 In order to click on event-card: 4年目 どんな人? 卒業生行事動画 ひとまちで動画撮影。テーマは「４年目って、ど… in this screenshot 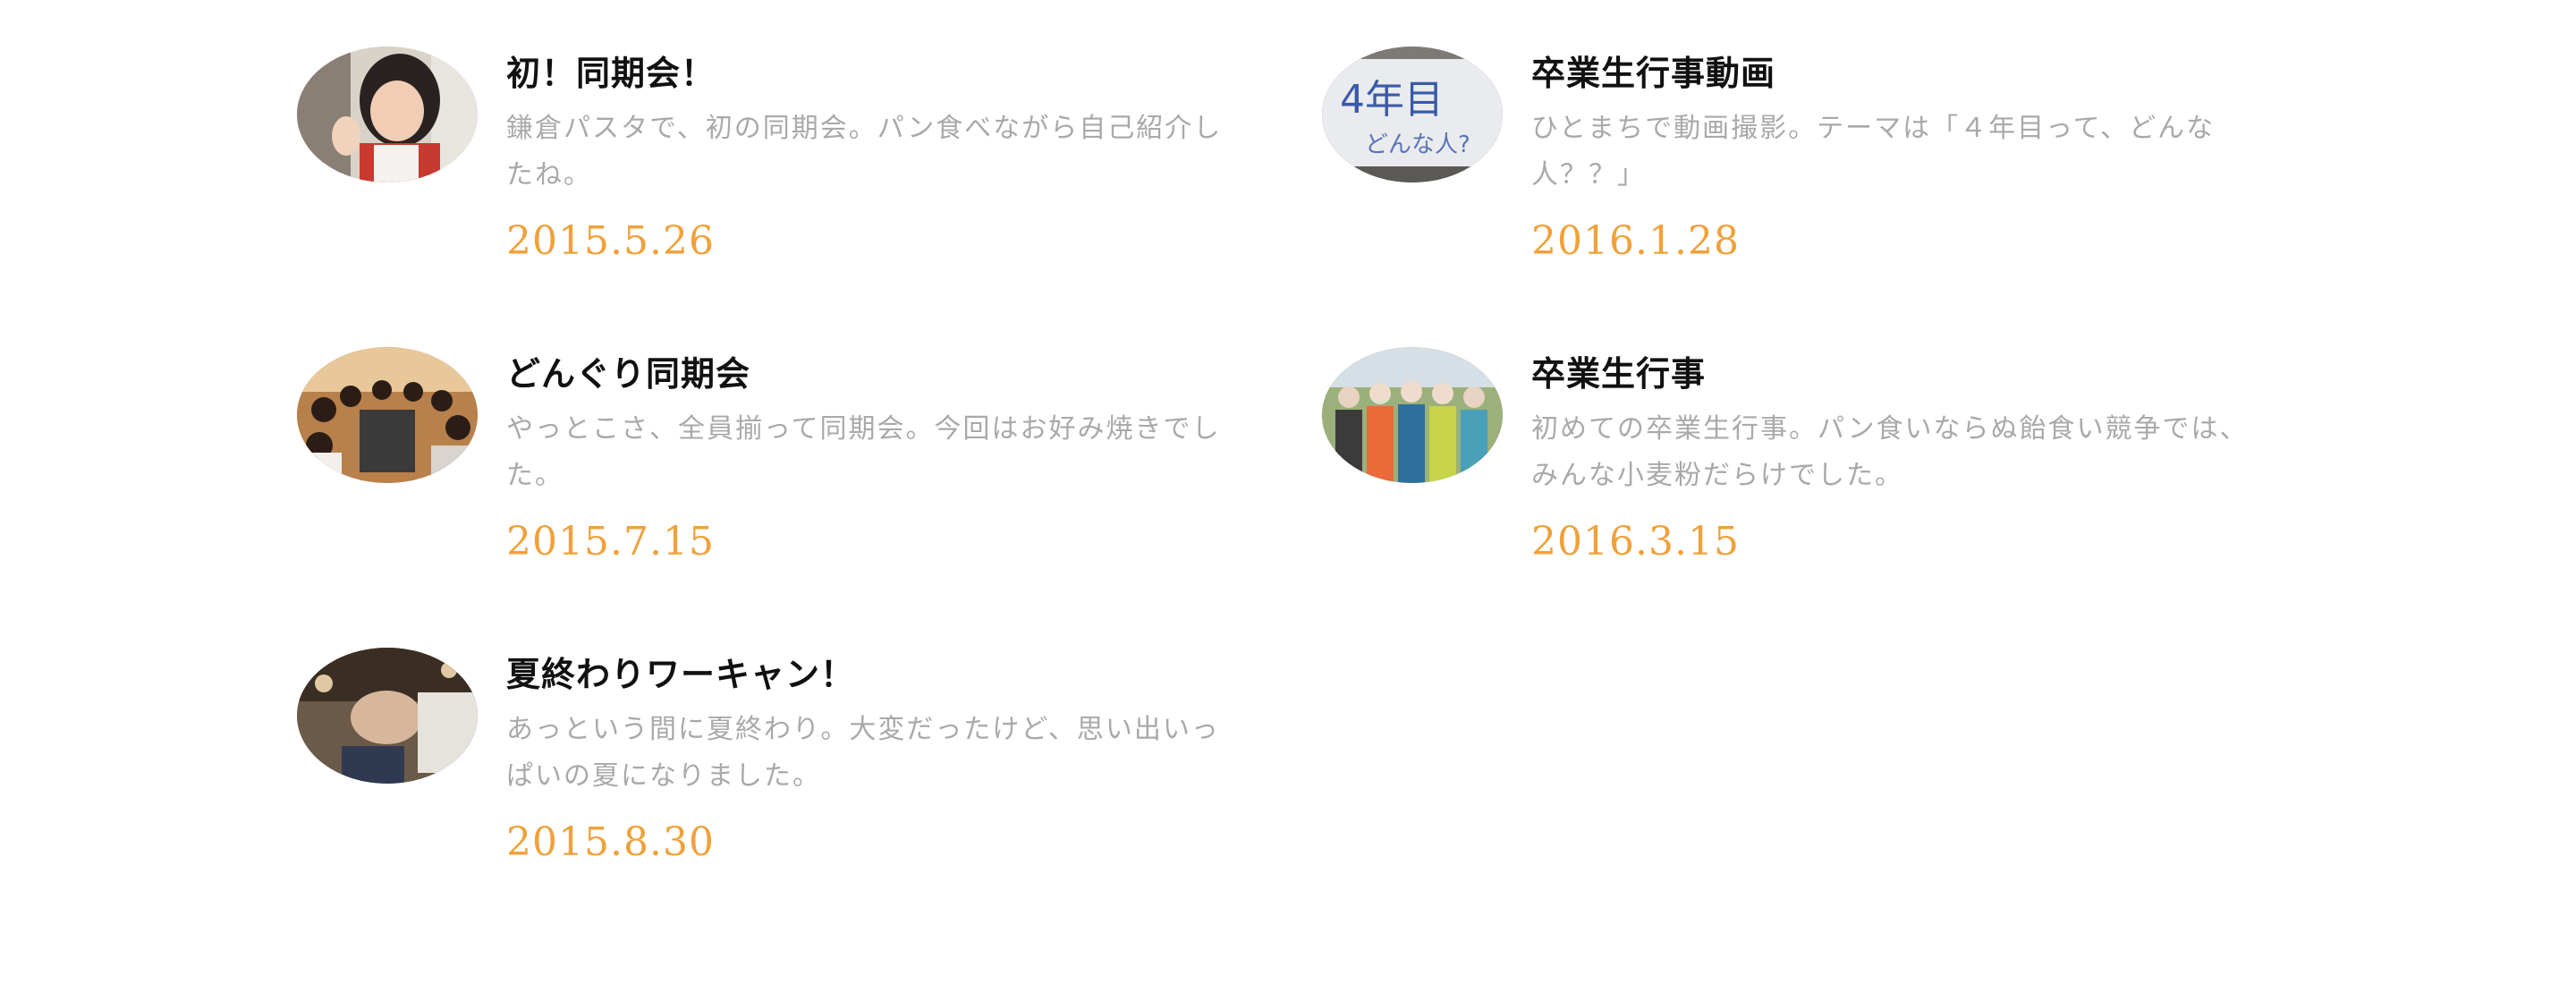, I will do `click(1796, 176)`.